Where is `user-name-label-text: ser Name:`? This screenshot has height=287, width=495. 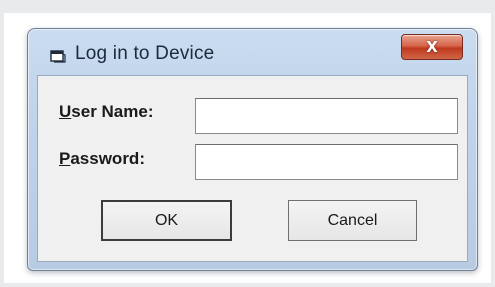 user-name-label-text: ser Name: is located at coordinates (112, 111).